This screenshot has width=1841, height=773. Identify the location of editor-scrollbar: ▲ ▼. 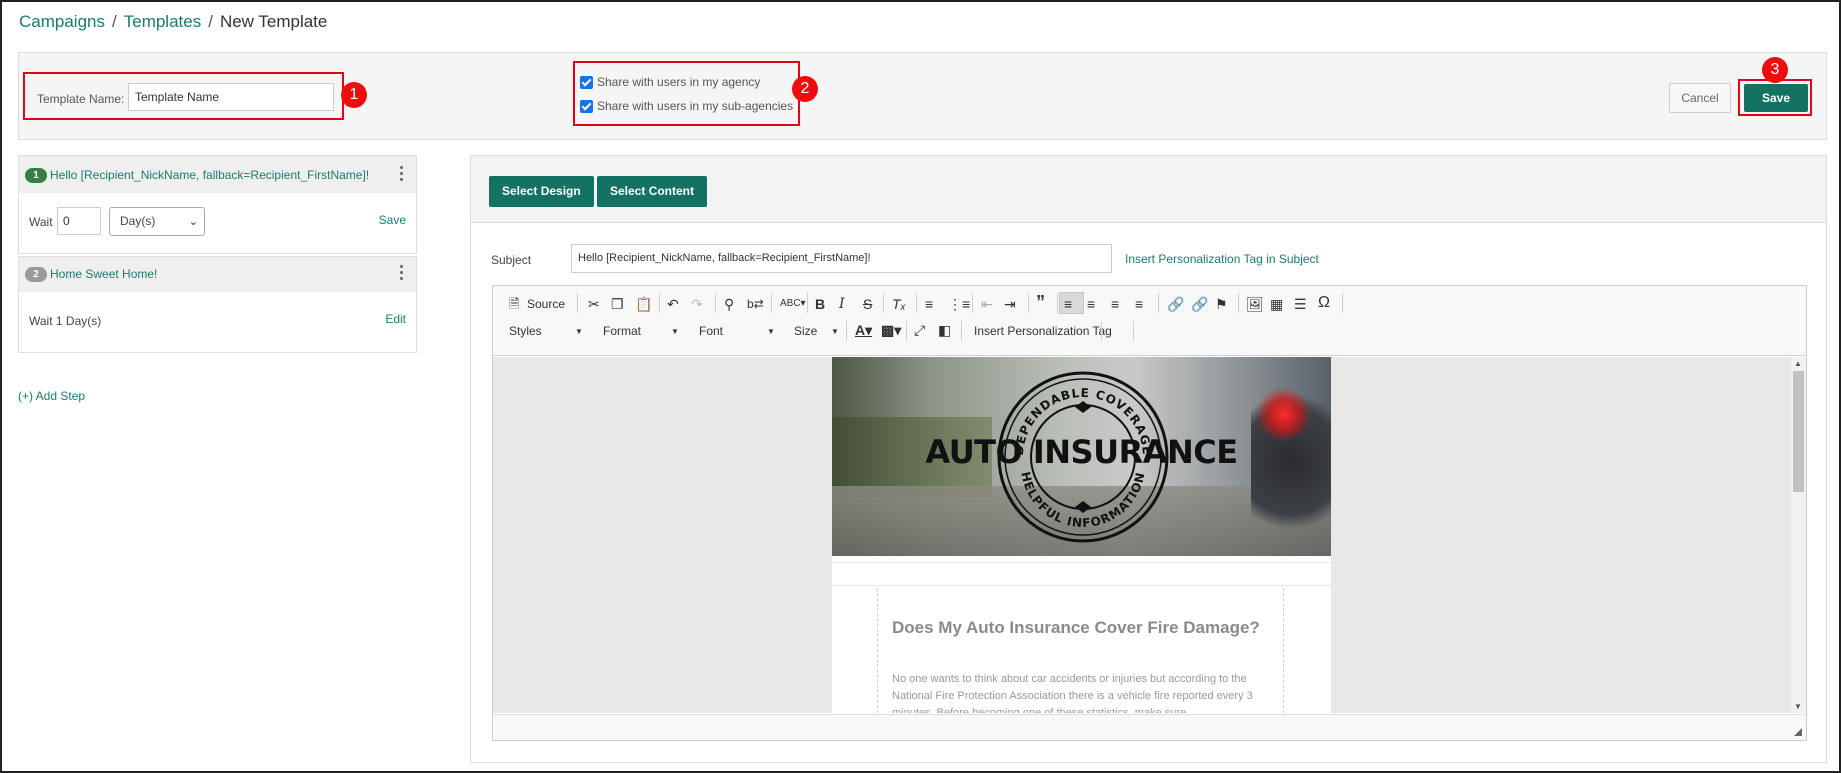
(1798, 535).